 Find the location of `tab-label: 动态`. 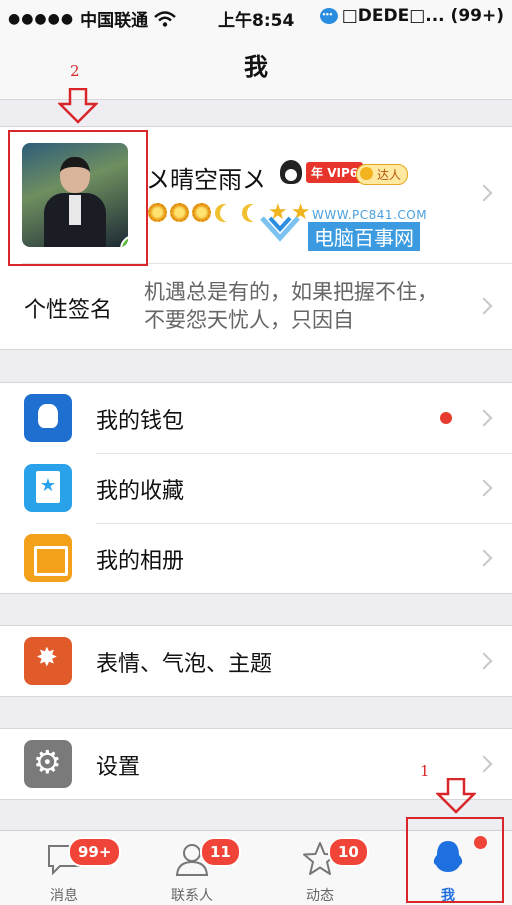

tab-label: 动态 is located at coordinates (320, 896).